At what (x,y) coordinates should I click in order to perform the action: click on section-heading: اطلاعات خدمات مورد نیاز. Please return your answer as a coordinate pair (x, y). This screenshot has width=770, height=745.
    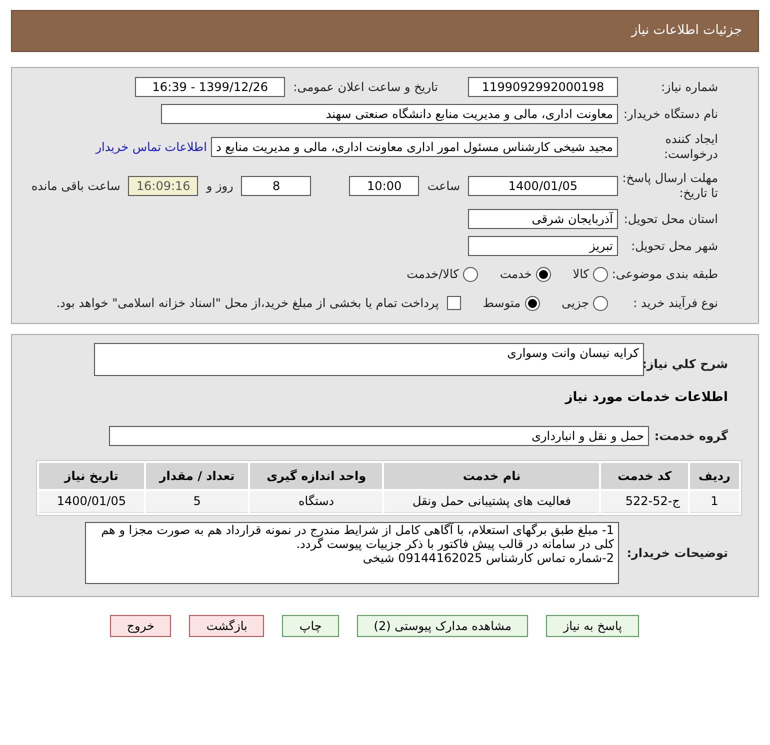
    Looking at the image, I should click on (646, 398).